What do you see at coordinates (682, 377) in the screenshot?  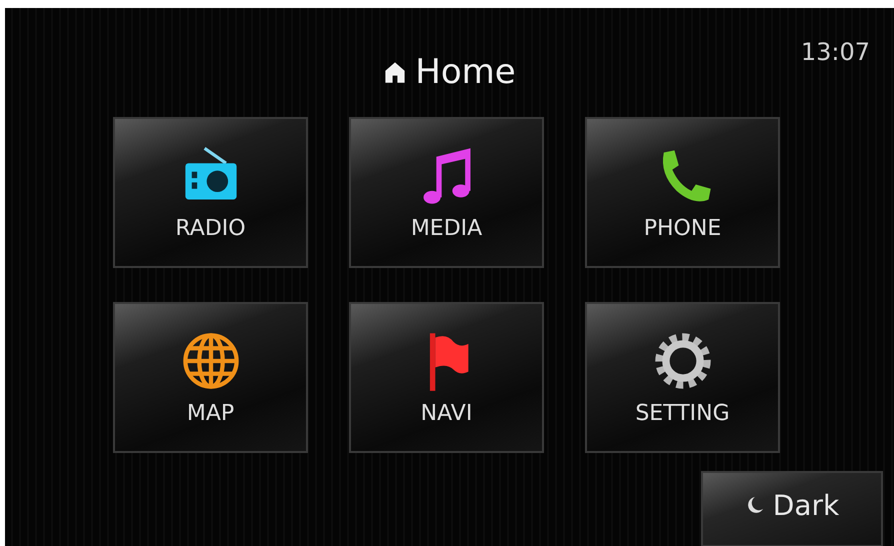 I see `menu-tile: SETTING` at bounding box center [682, 377].